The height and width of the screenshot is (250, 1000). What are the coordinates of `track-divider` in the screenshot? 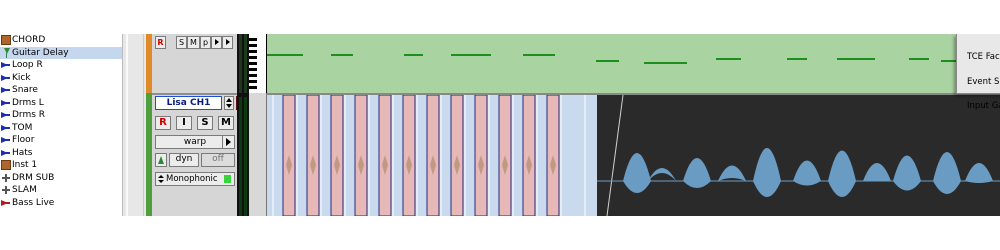 It's located at (194, 94).